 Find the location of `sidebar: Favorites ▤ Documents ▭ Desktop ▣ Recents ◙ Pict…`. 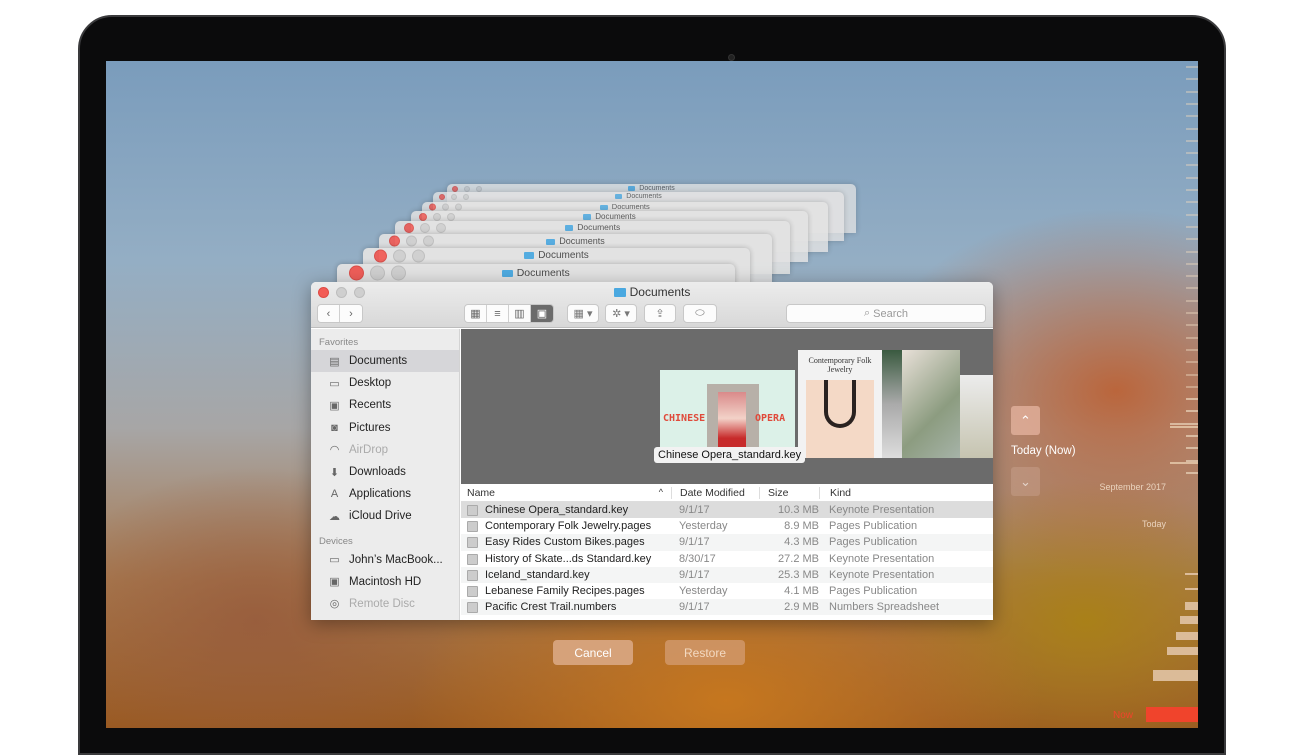

sidebar: Favorites ▤ Documents ▭ Desktop ▣ Recents ◙ Pict… is located at coordinates (385, 474).